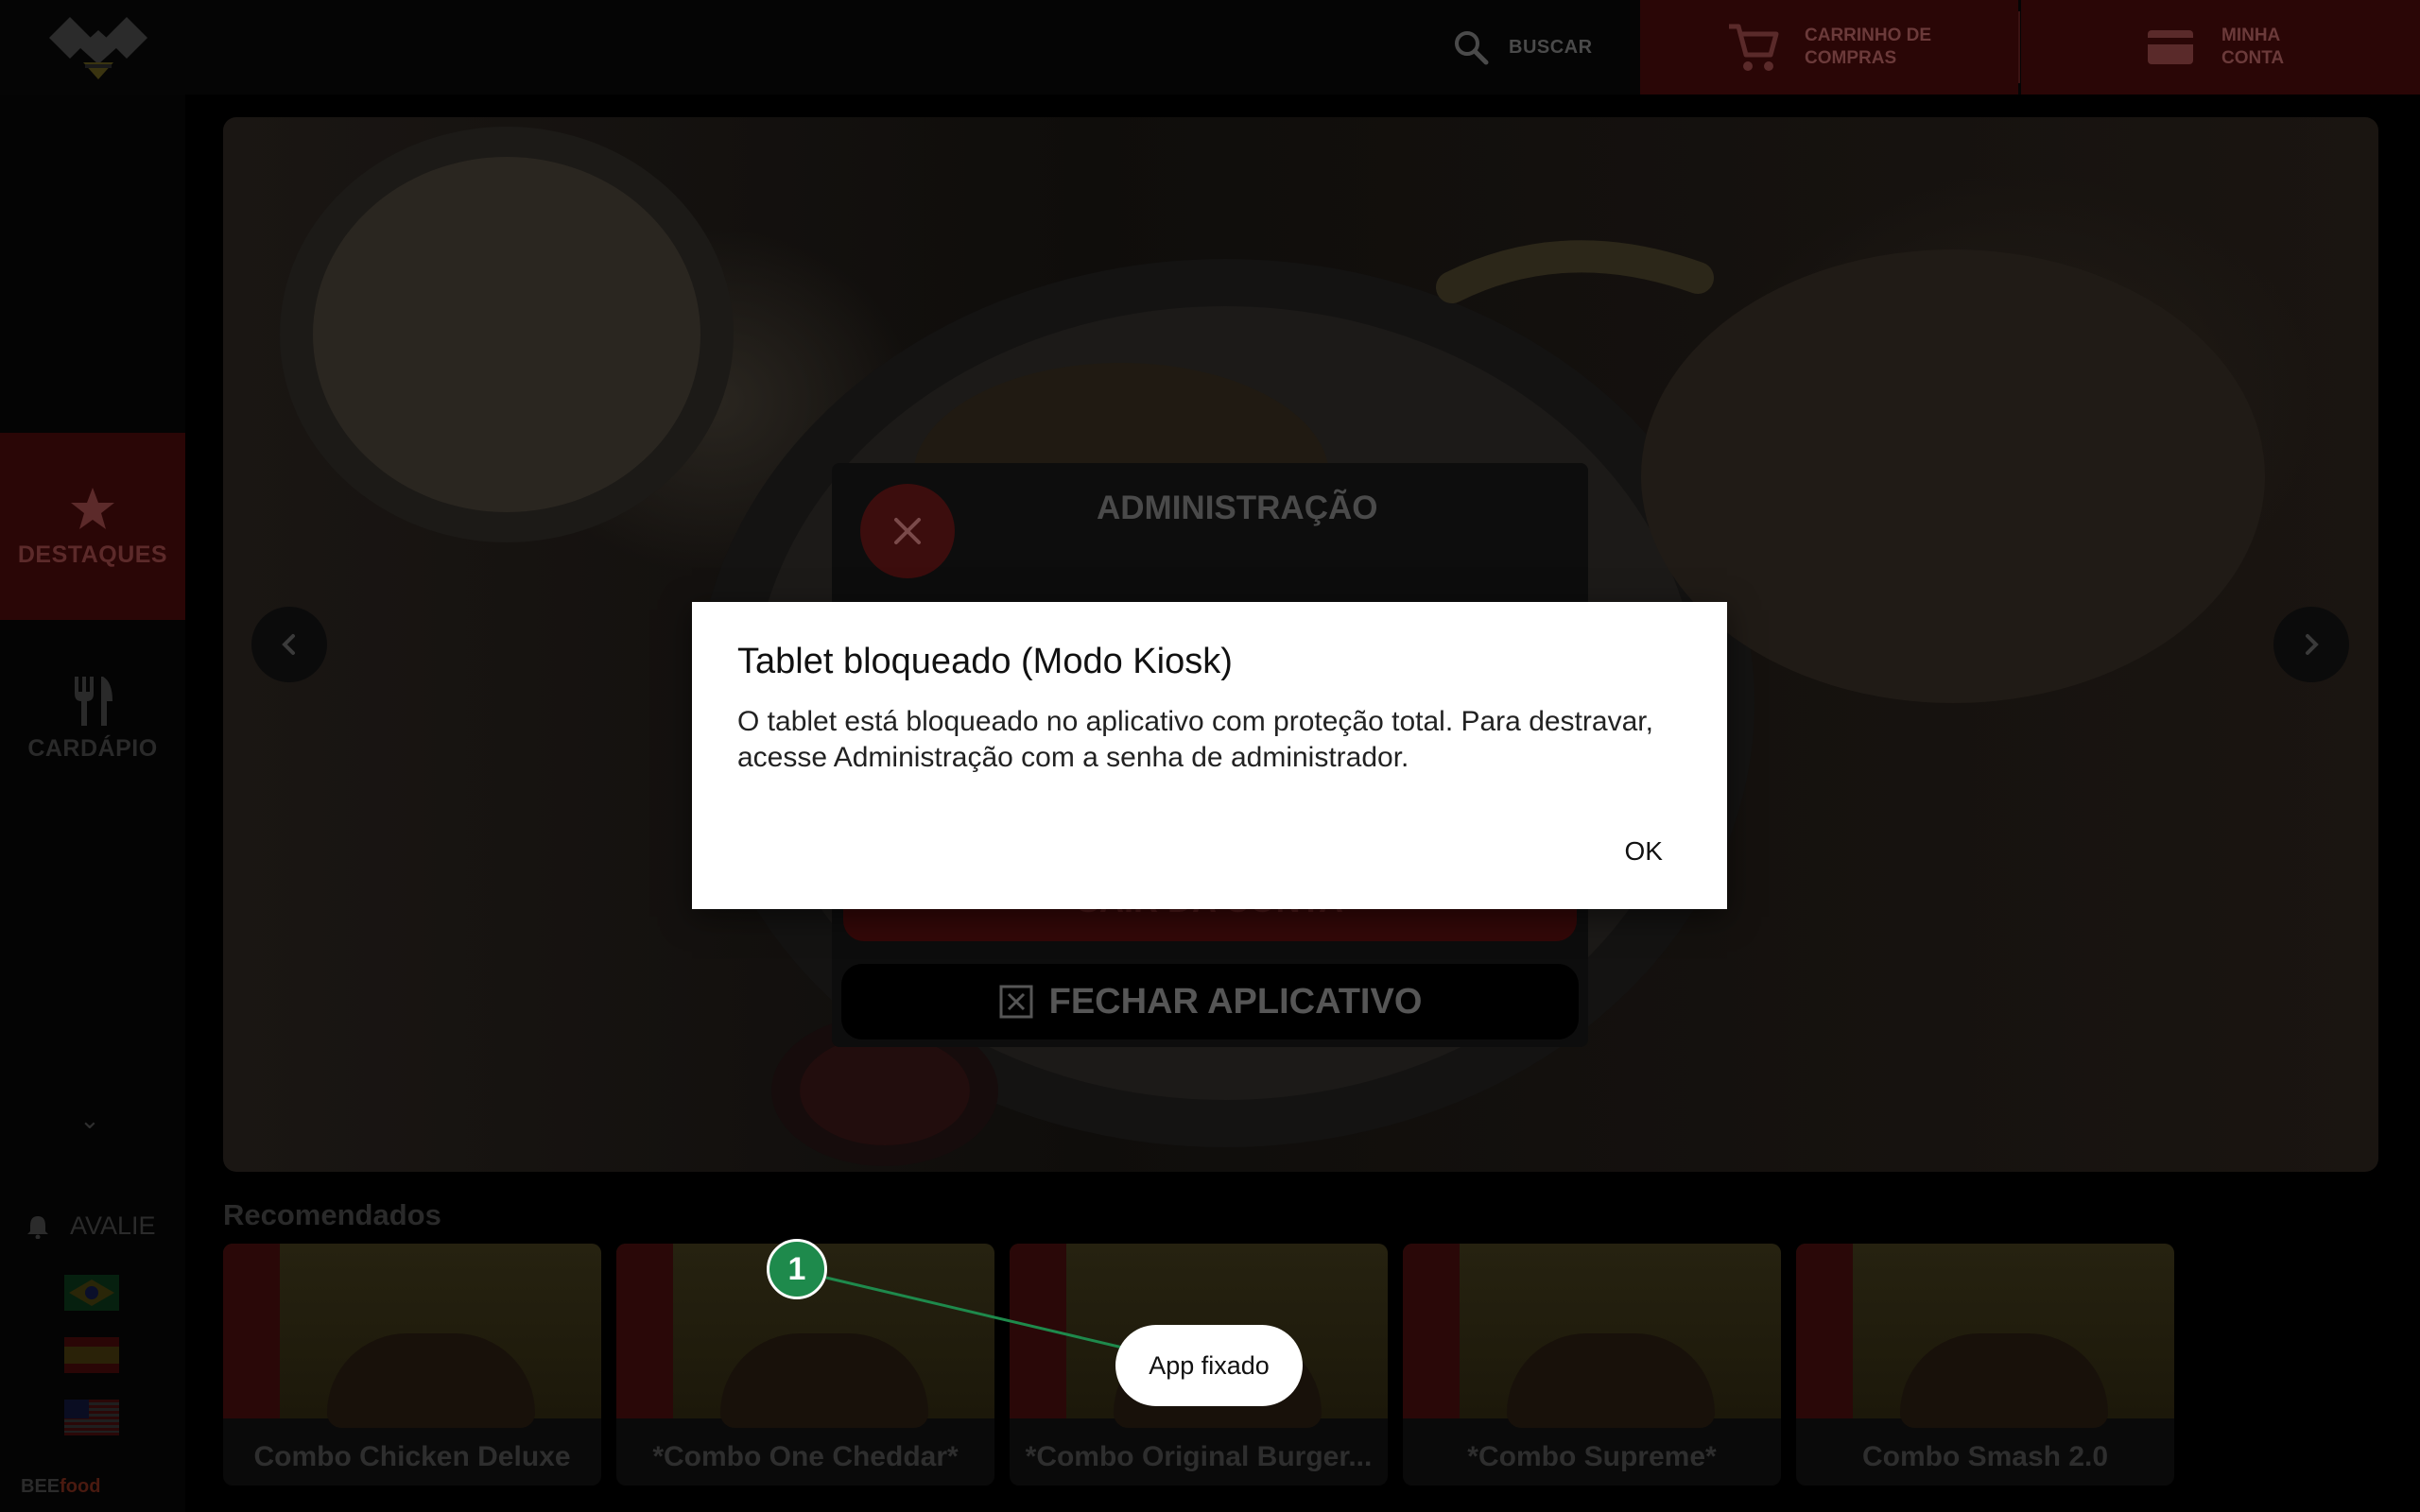 This screenshot has height=1512, width=2420. What do you see at coordinates (1592, 1456) in the screenshot?
I see `product-name: *Combo Supreme*` at bounding box center [1592, 1456].